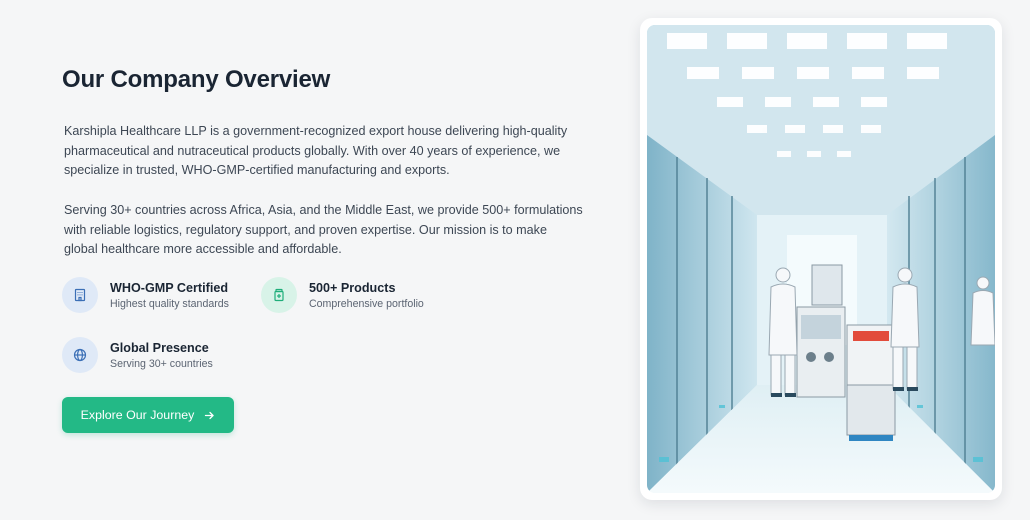  Describe the element at coordinates (352, 287) in the screenshot. I see `feature-title: 500+ Products` at that location.